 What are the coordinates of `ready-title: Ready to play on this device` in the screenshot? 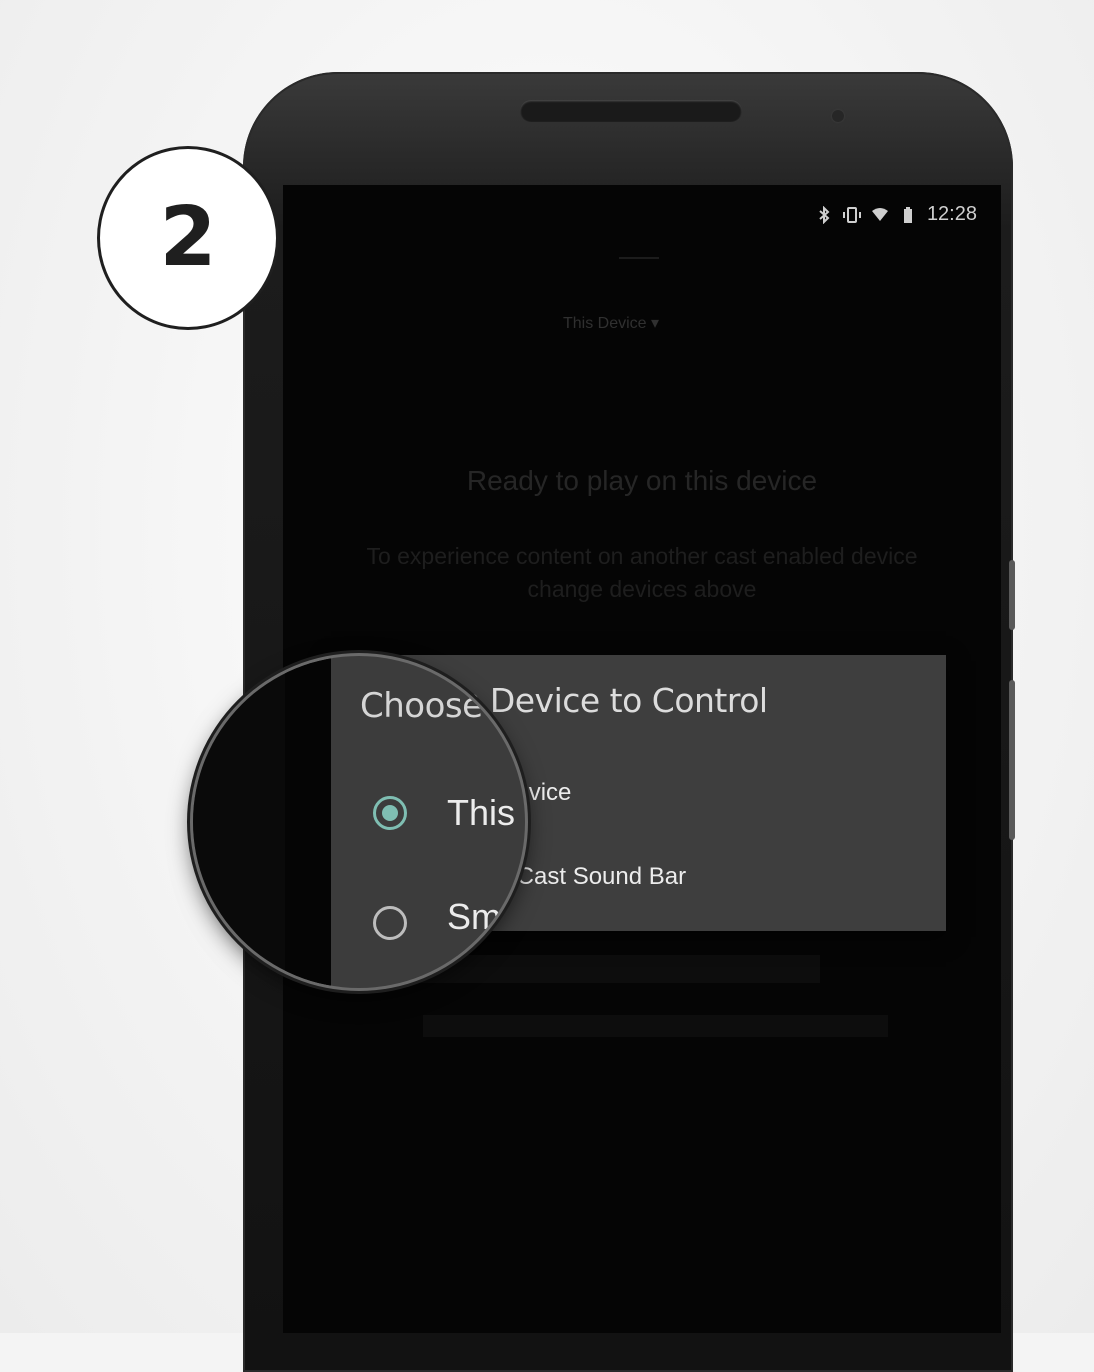 It's located at (642, 480).